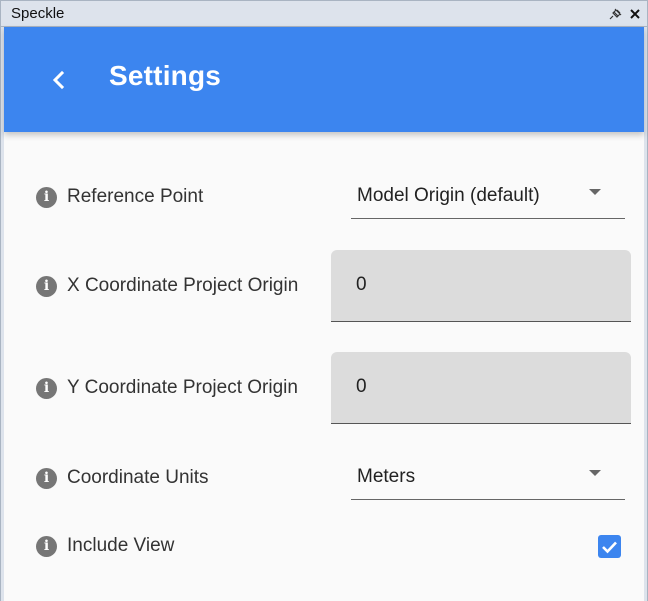 The width and height of the screenshot is (648, 601). I want to click on x-coordinate-label: X Coordinate Project Origin, so click(183, 285).